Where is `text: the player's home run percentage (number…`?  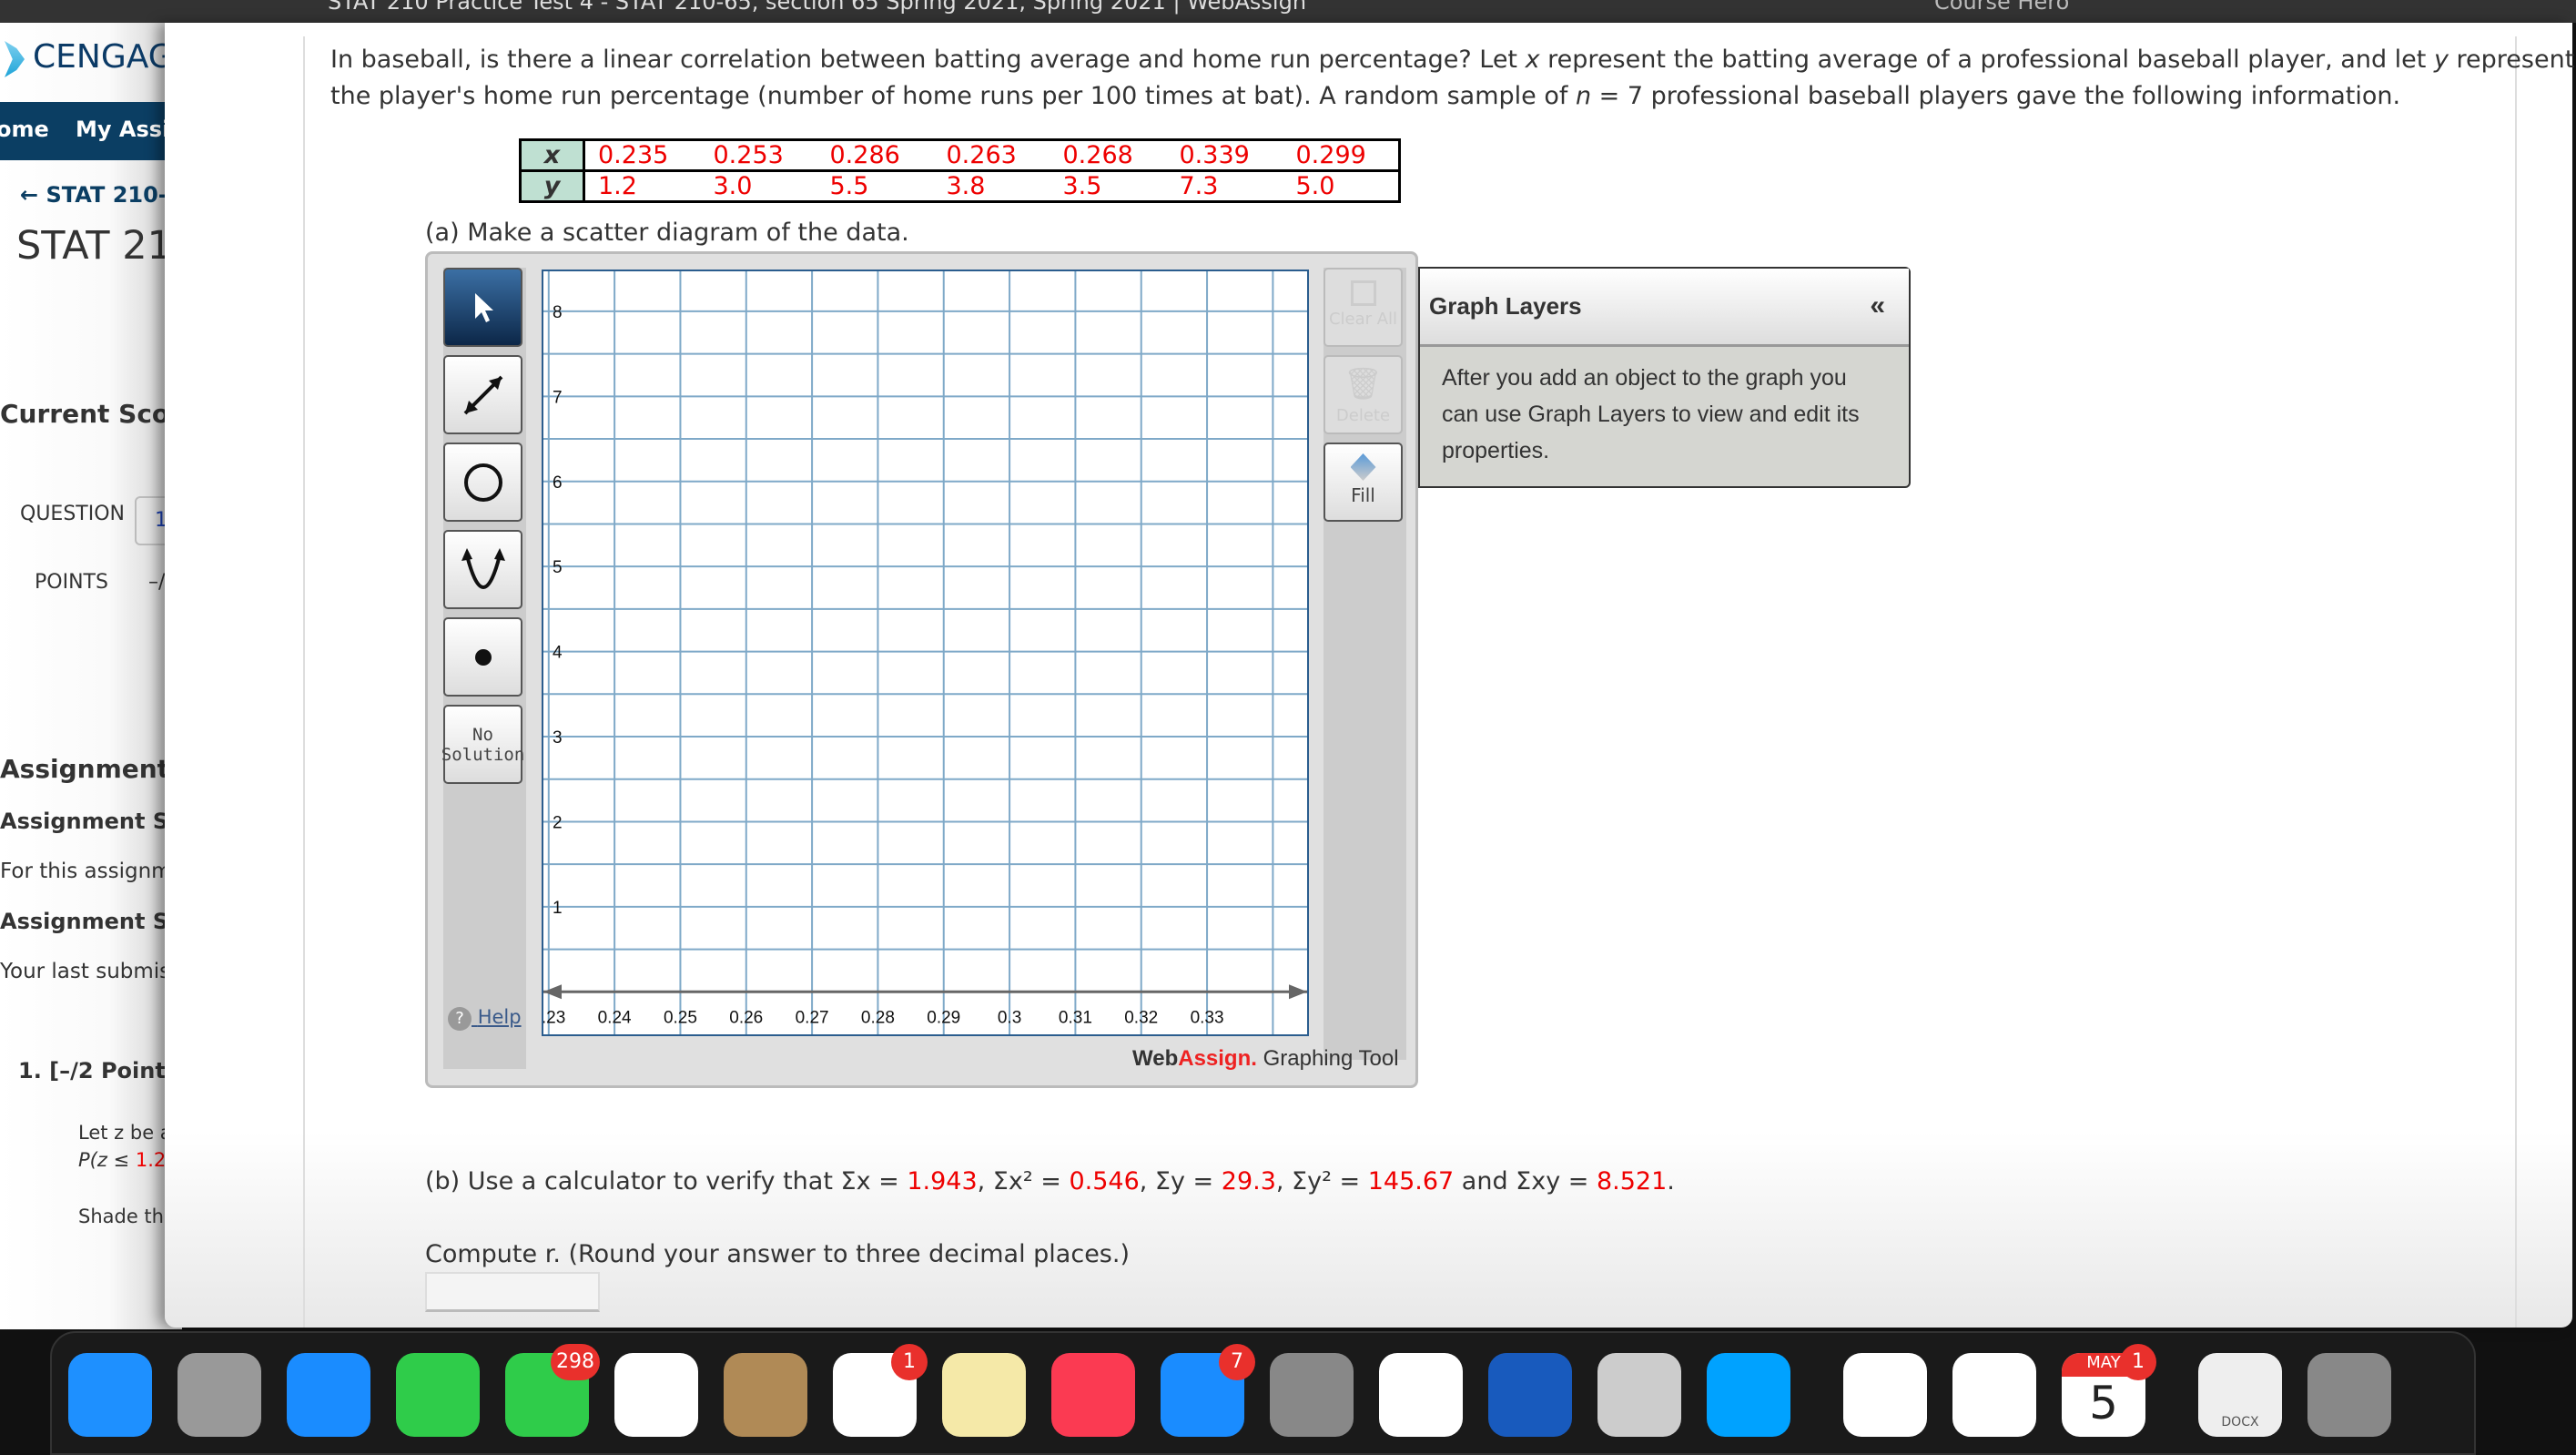
text: the player's home run percentage (number… is located at coordinates (953, 96).